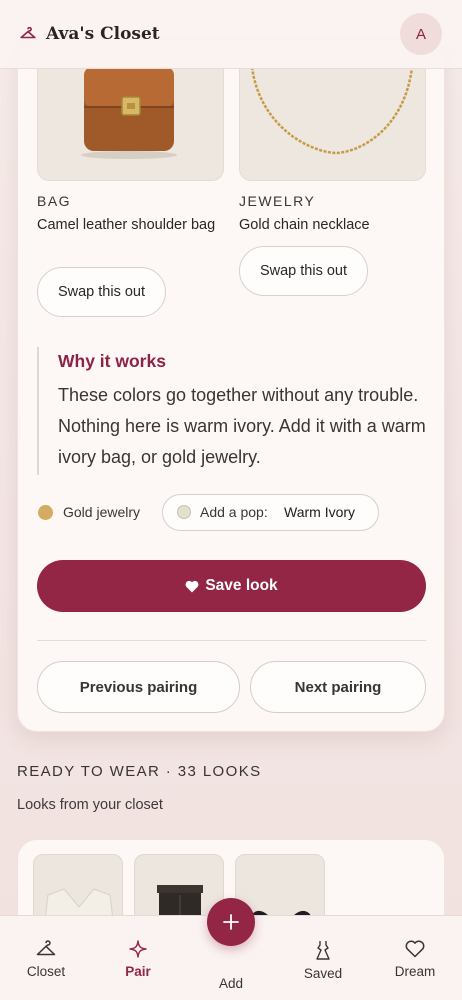 The image size is (462, 1000). I want to click on app-header: Ava's Closet A, so click(231, 34).